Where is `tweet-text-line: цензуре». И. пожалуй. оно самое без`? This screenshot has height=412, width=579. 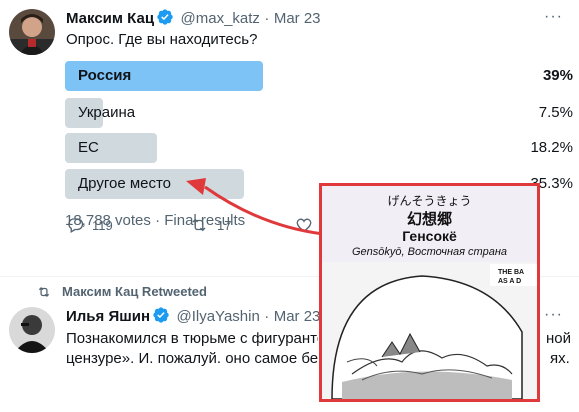
tweet-text-line: цензуре». И. пожалуй. оно самое без is located at coordinates (192, 358).